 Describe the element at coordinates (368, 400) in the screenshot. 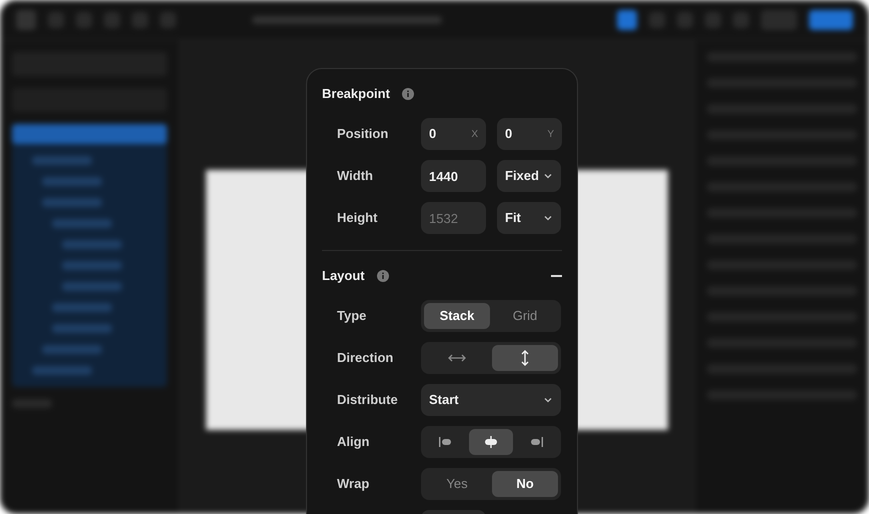

I see `field-label: Distribute` at that location.